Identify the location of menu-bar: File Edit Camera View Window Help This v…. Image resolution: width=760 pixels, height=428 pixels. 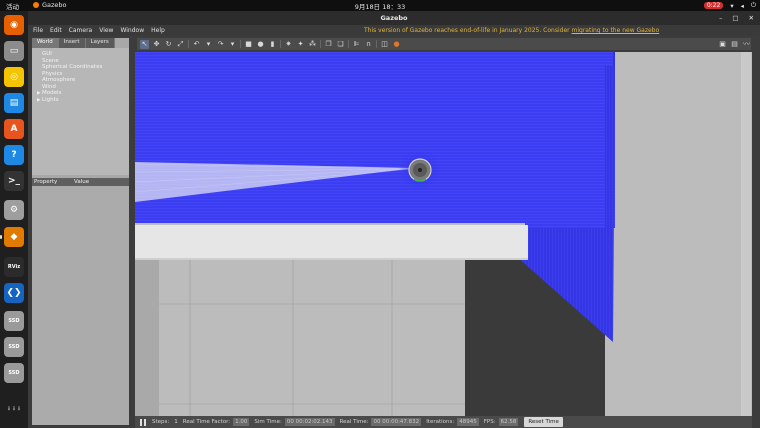
(394, 30).